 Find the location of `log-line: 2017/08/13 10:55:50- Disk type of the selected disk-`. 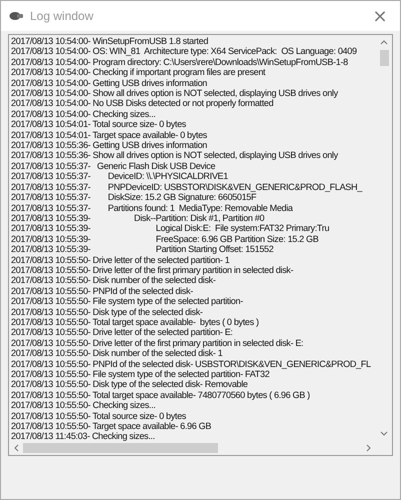

log-line: 2017/08/13 10:55:50- Disk type of the selected disk- is located at coordinates (107, 311).